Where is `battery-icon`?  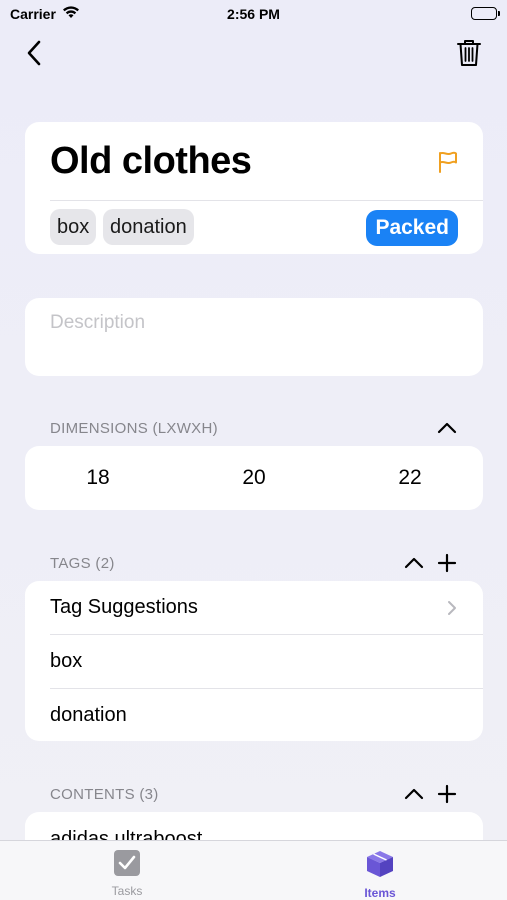 battery-icon is located at coordinates (485, 13).